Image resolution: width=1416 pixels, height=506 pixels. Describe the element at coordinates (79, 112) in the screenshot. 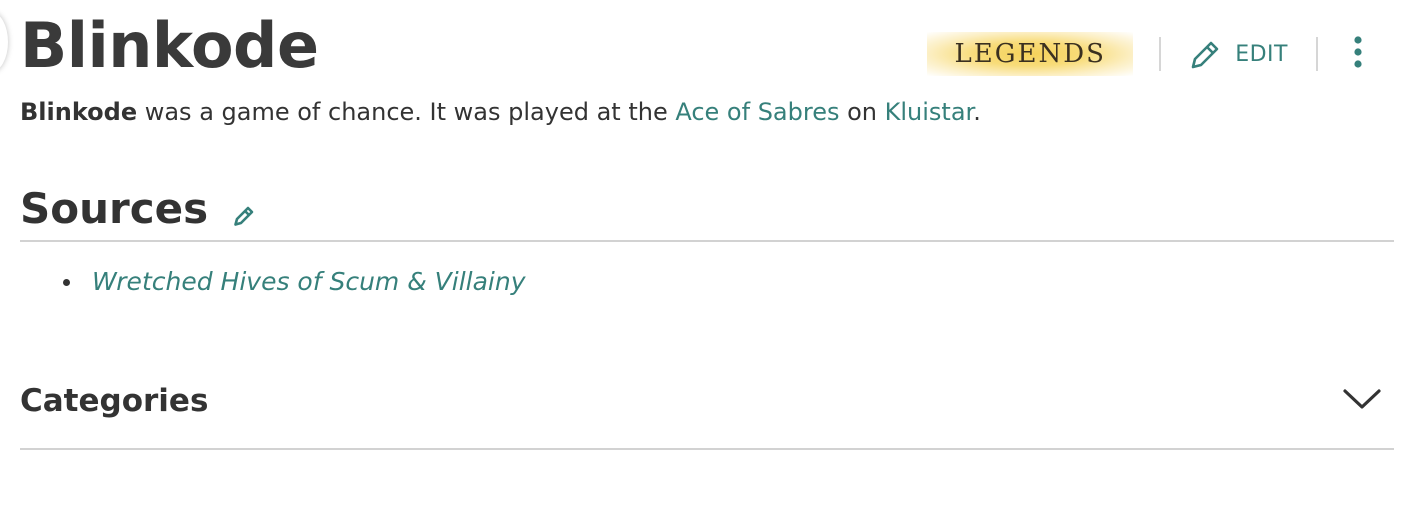

I see `intro-term: Blinkode` at that location.